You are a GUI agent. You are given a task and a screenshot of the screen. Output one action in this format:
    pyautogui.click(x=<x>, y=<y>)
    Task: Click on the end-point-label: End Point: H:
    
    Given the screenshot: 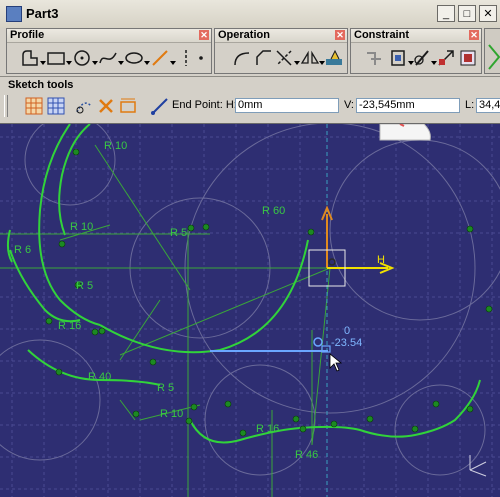 What is the action you would take?
    pyautogui.click(x=204, y=105)
    